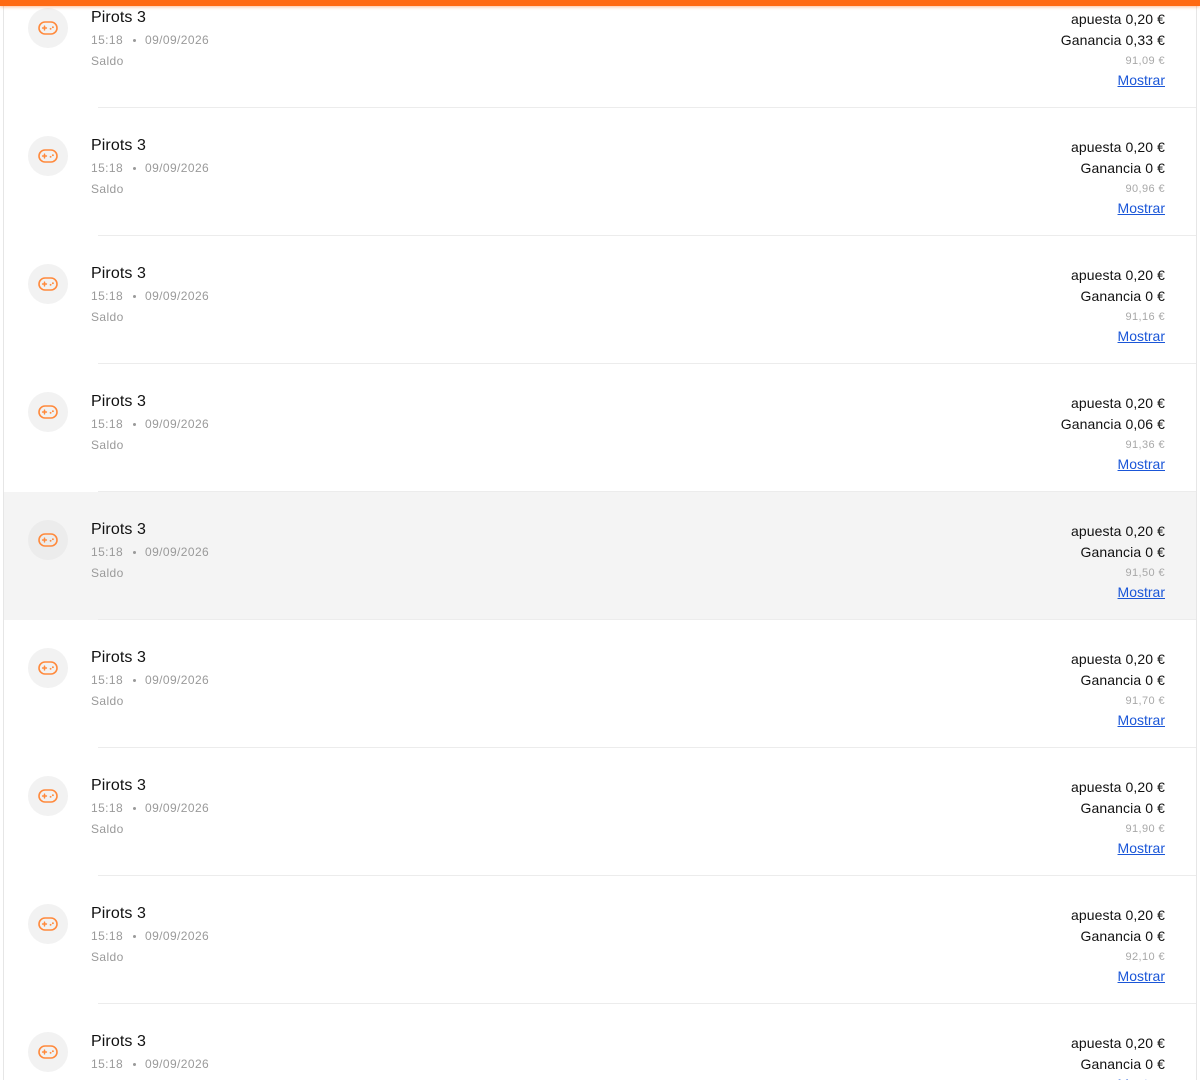 This screenshot has width=1200, height=1080. What do you see at coordinates (3, 540) in the screenshot?
I see `panel-left-border` at bounding box center [3, 540].